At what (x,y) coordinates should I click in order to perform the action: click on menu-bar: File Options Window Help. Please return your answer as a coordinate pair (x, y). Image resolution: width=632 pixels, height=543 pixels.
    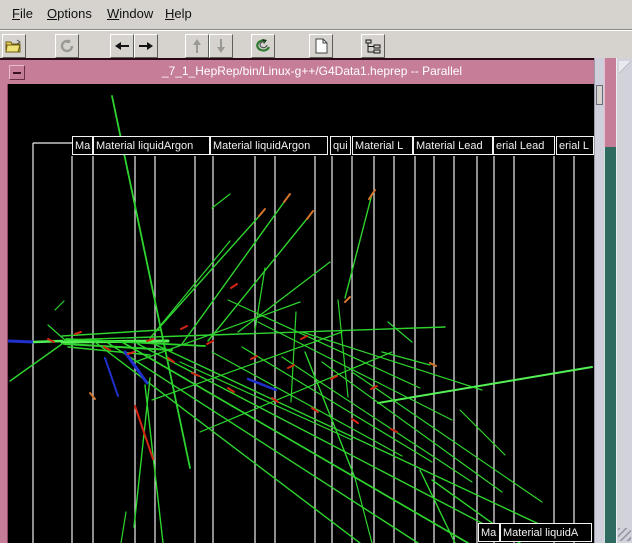
    Looking at the image, I should click on (316, 15).